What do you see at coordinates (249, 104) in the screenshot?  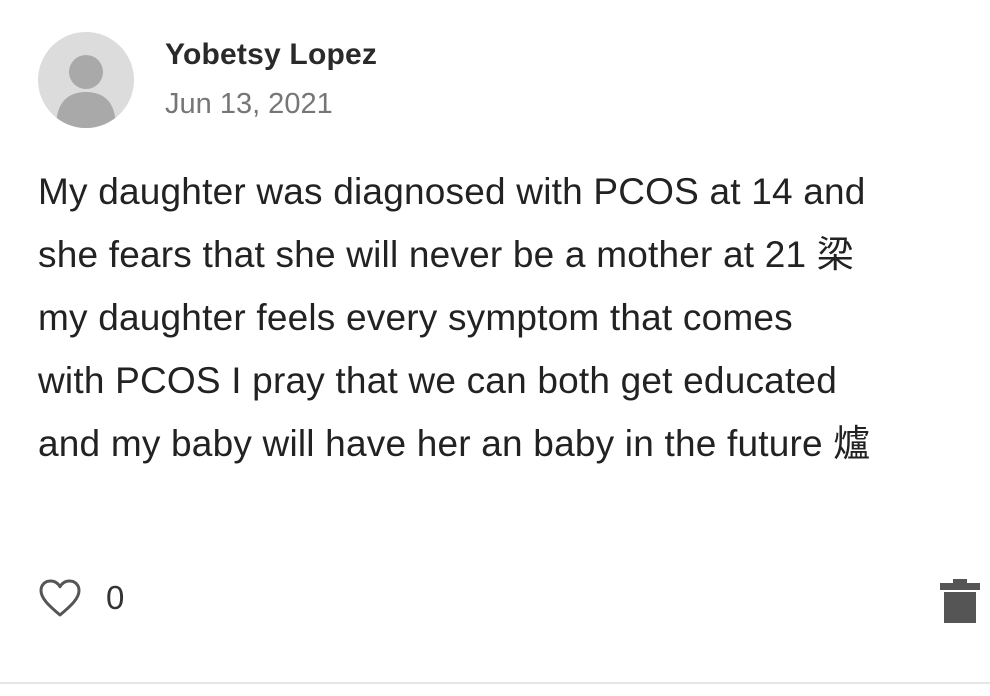 I see `post-date: Jun 13, 2021` at bounding box center [249, 104].